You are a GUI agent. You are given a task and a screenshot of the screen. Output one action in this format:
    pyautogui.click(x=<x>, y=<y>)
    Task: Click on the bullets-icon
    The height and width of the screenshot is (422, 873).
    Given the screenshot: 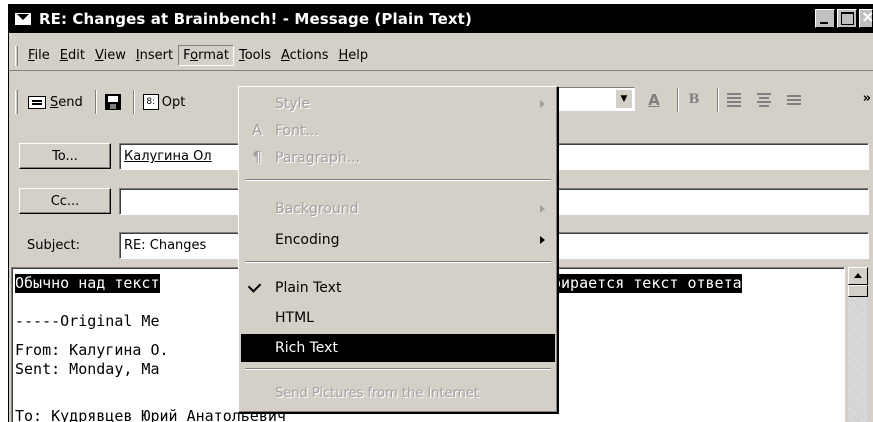 What is the action you would take?
    pyautogui.click(x=794, y=100)
    